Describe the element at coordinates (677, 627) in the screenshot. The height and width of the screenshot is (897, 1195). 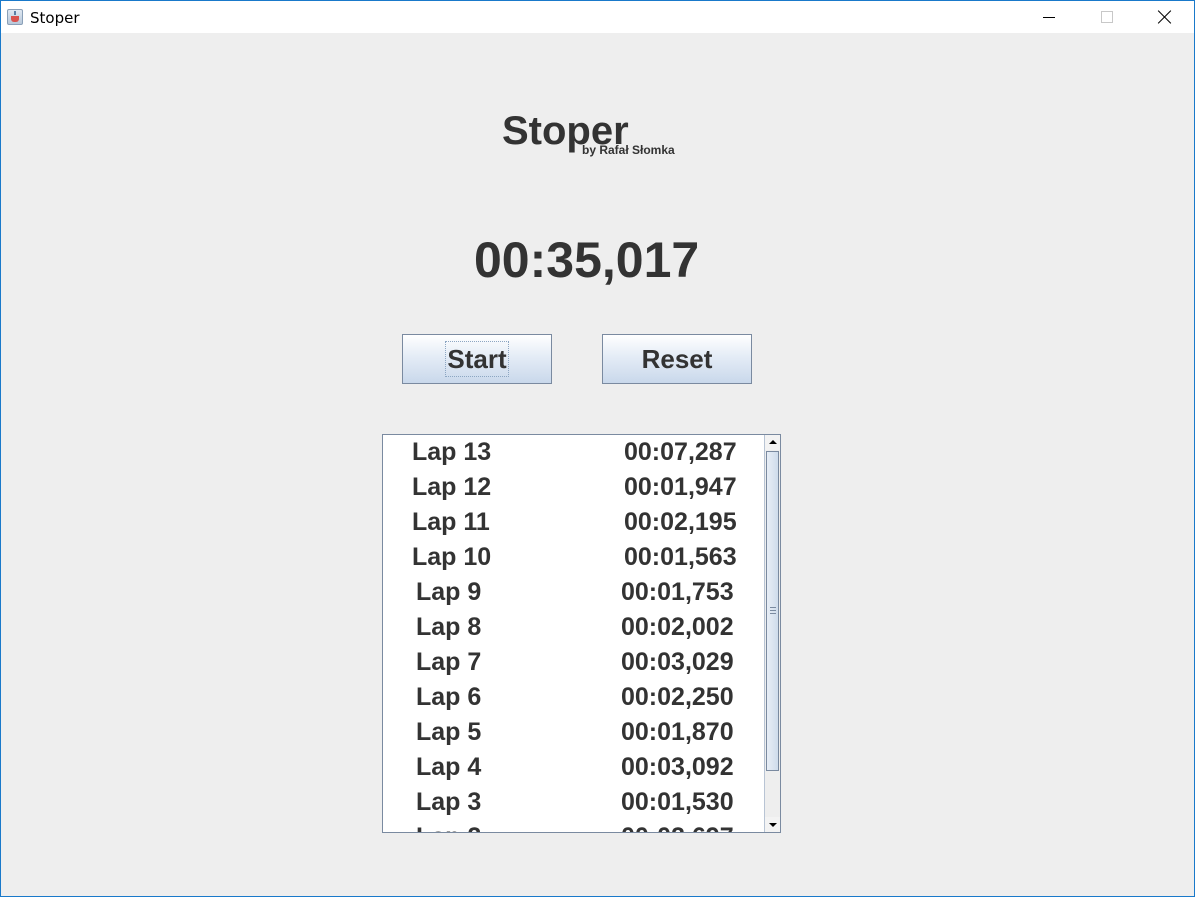
I see `lap-time: 00:02,002` at that location.